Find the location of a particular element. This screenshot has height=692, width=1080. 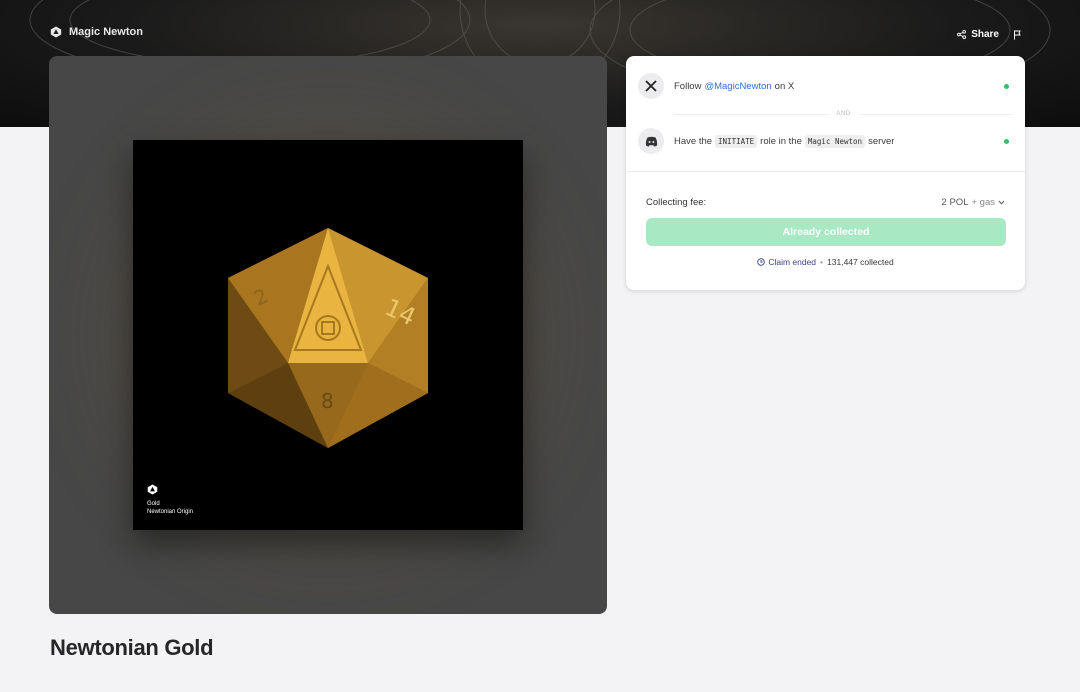

share-button: Share is located at coordinates (978, 34).